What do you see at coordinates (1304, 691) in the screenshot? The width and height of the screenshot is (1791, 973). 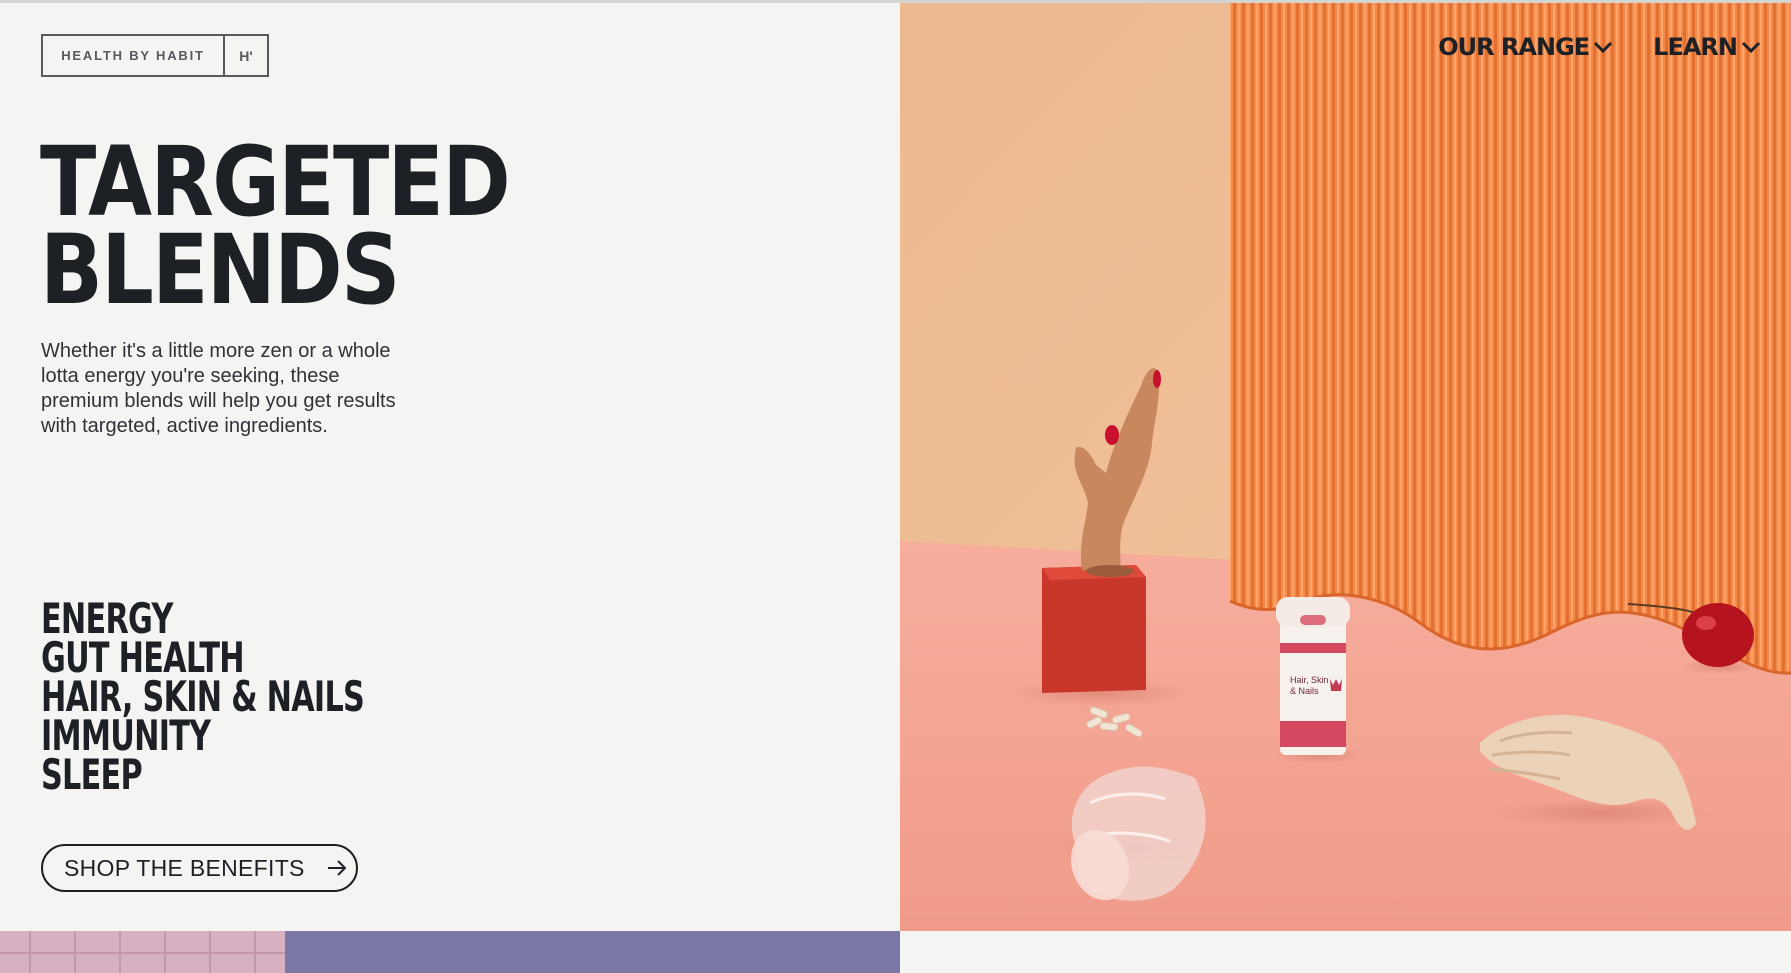 I see `product-label-line-2: & Nails` at bounding box center [1304, 691].